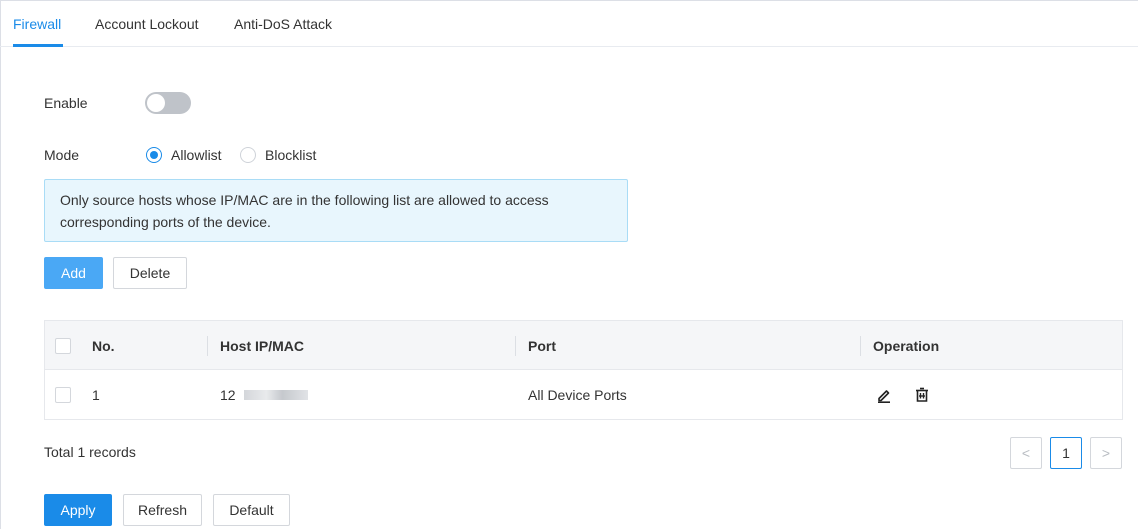 Image resolution: width=1138 pixels, height=529 pixels. Describe the element at coordinates (275, 394) in the screenshot. I see `redacted-host-value` at that location.